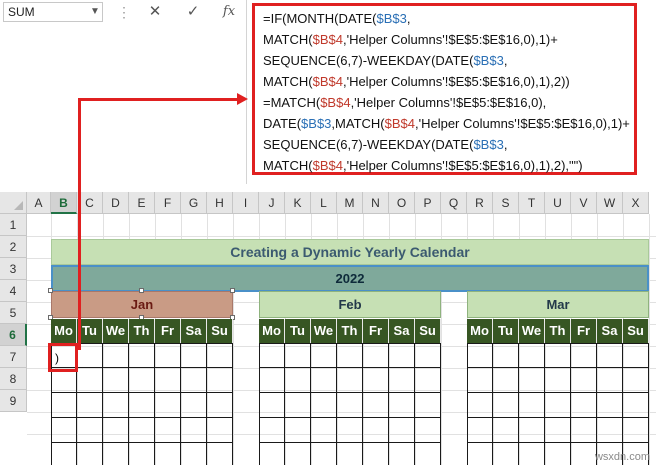  I want to click on calendar-title: Creating a Dynamic Yearly Calendar, so click(350, 252).